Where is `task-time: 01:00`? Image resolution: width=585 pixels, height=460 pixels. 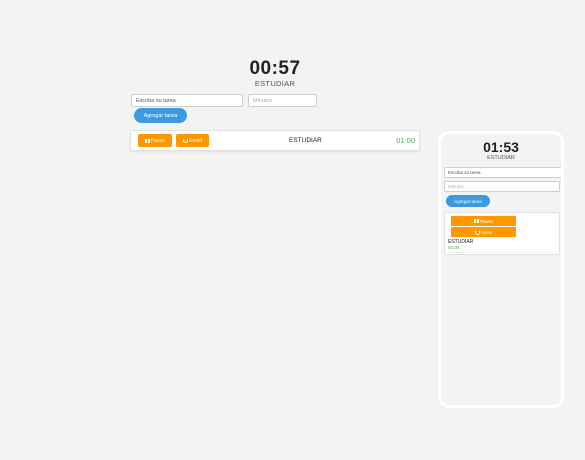 task-time: 01:00 is located at coordinates (405, 140).